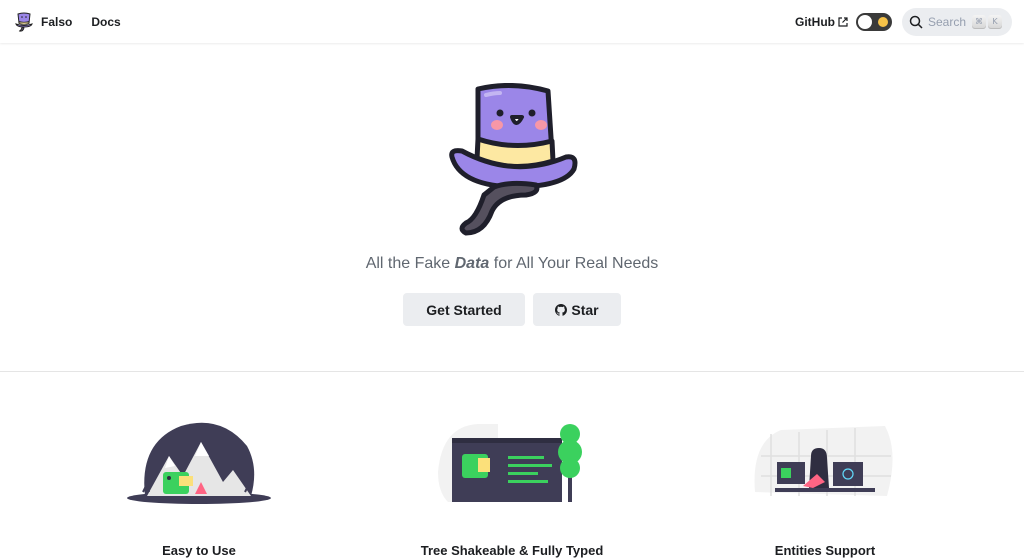  Describe the element at coordinates (512, 21) in the screenshot. I see `navbar: Falso Docs GitHub Search ⌘ K` at that location.